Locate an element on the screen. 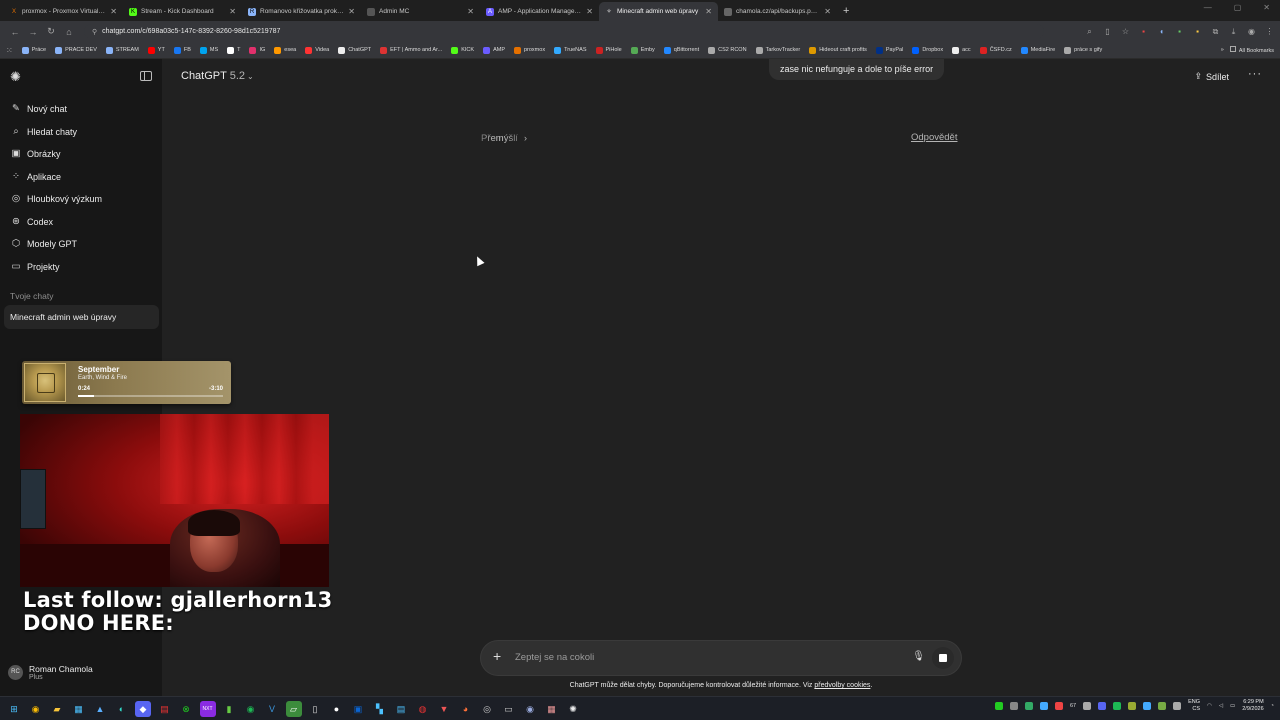 Image resolution: width=1280 pixels, height=720 pixels. bookmark-star-icon: ☆ is located at coordinates (1125, 31).